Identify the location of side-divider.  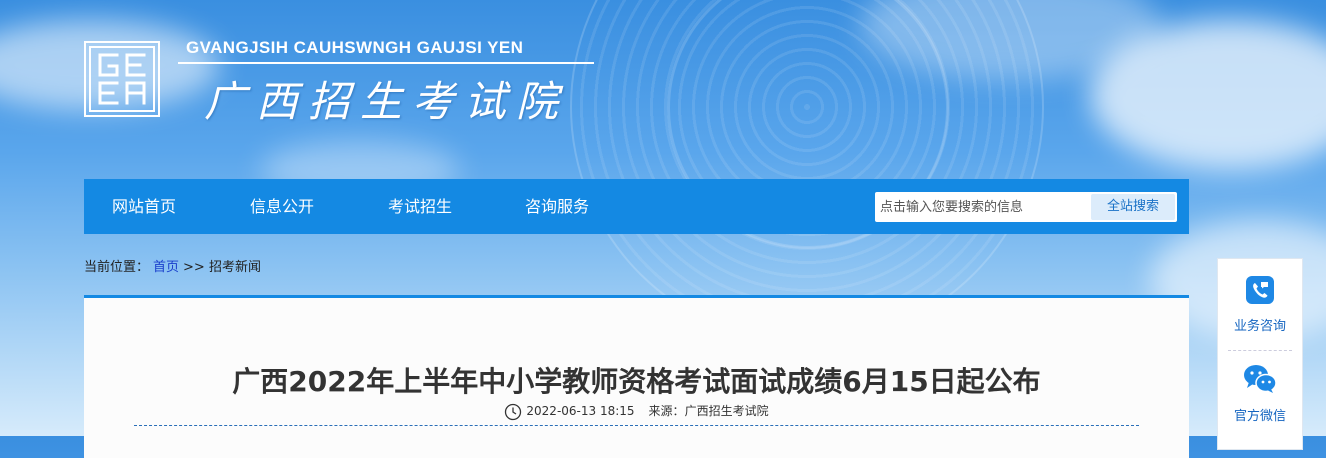
(1260, 350).